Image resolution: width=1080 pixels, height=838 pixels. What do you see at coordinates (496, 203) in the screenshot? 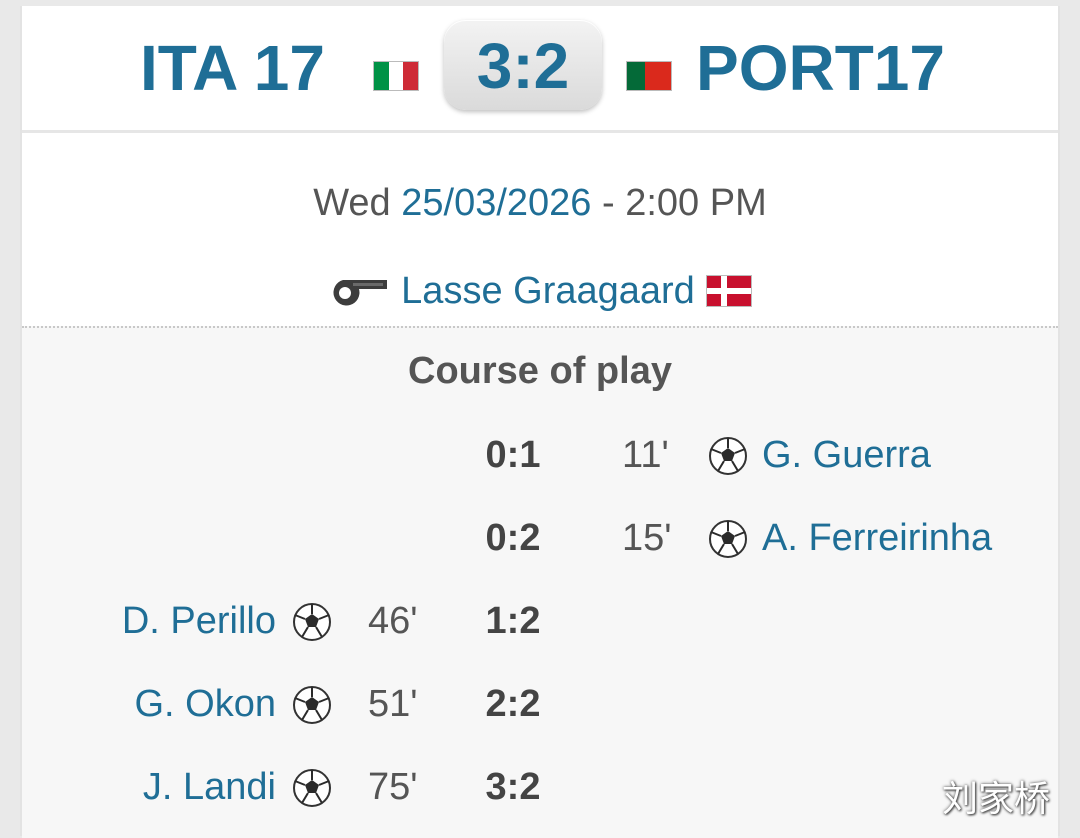
I see `match-date-link: 25/03/2026` at bounding box center [496, 203].